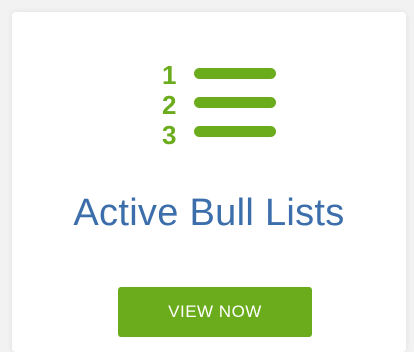 Image resolution: width=414 pixels, height=352 pixels. What do you see at coordinates (215, 312) in the screenshot?
I see `view-now-button: VIEW NOW` at bounding box center [215, 312].